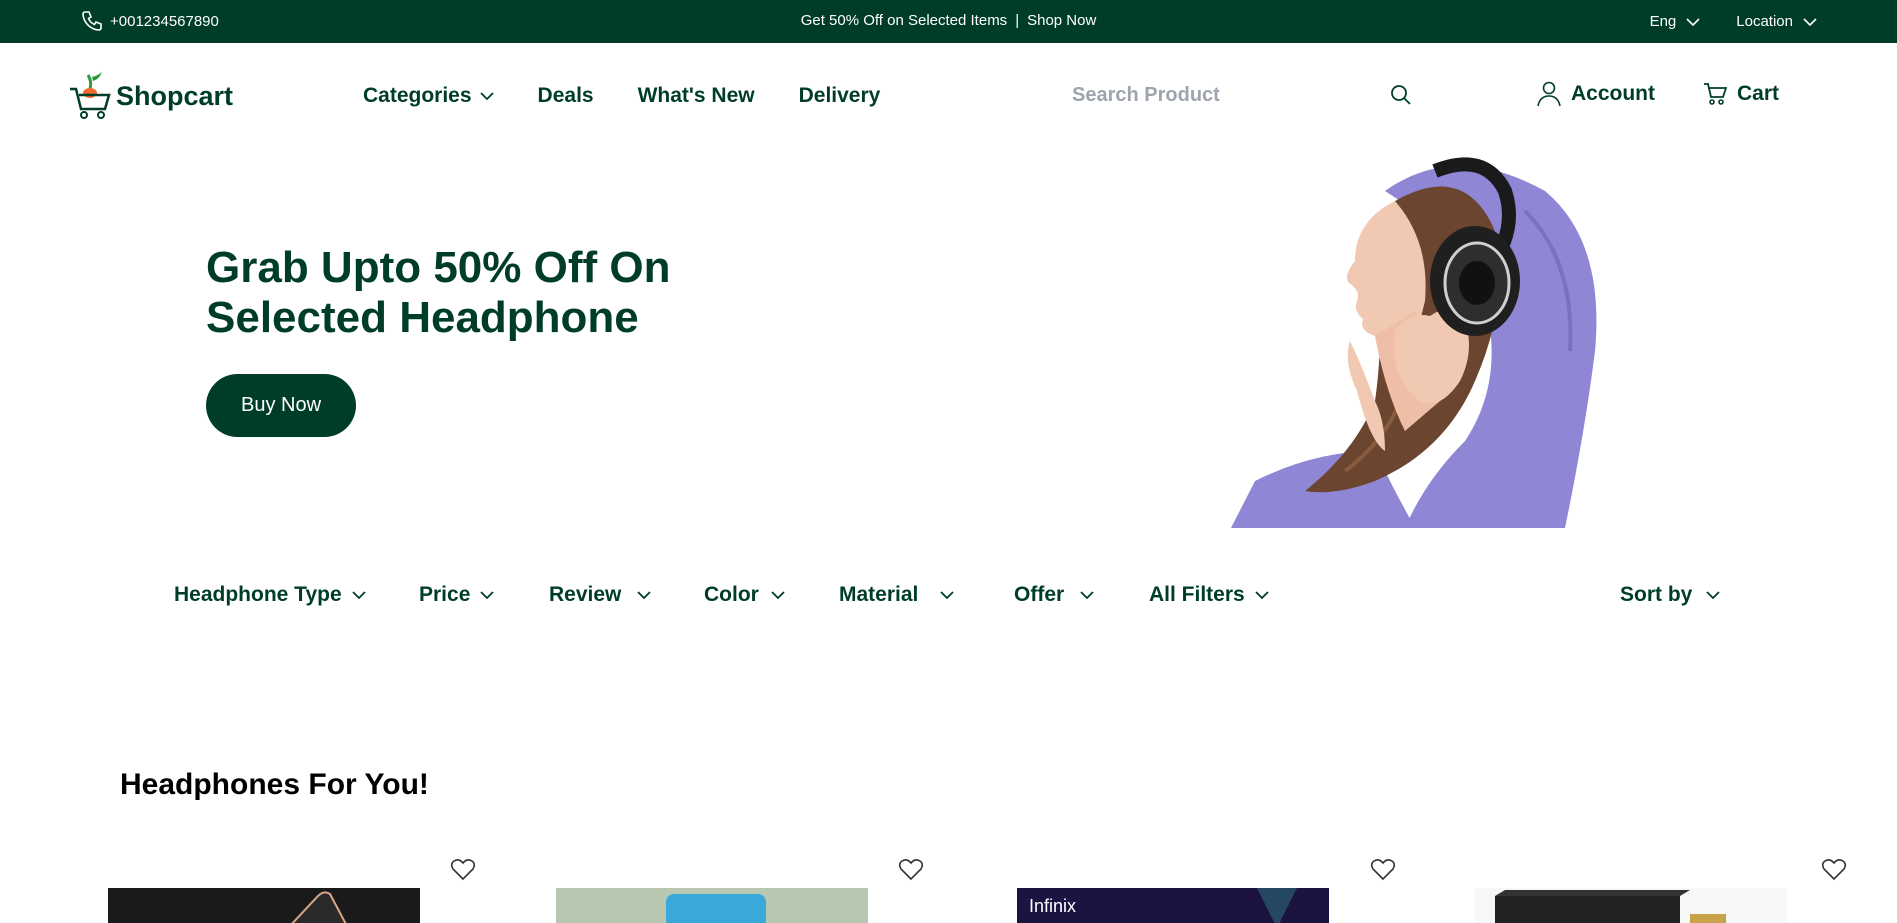 This screenshot has width=1897, height=923. Describe the element at coordinates (1613, 93) in the screenshot. I see `account-label: Account` at that location.